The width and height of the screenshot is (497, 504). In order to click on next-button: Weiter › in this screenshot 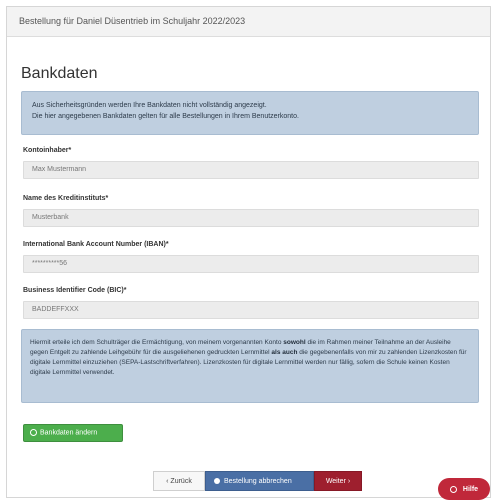, I will do `click(338, 481)`.